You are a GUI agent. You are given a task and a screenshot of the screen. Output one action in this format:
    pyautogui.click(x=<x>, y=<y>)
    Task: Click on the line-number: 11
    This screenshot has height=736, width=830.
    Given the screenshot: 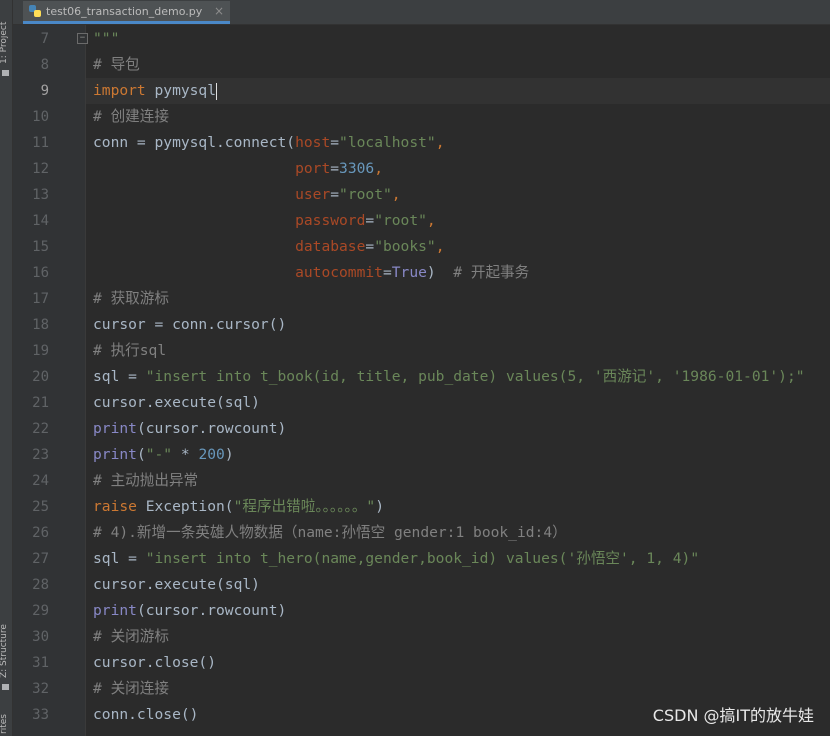 What is the action you would take?
    pyautogui.click(x=31, y=143)
    